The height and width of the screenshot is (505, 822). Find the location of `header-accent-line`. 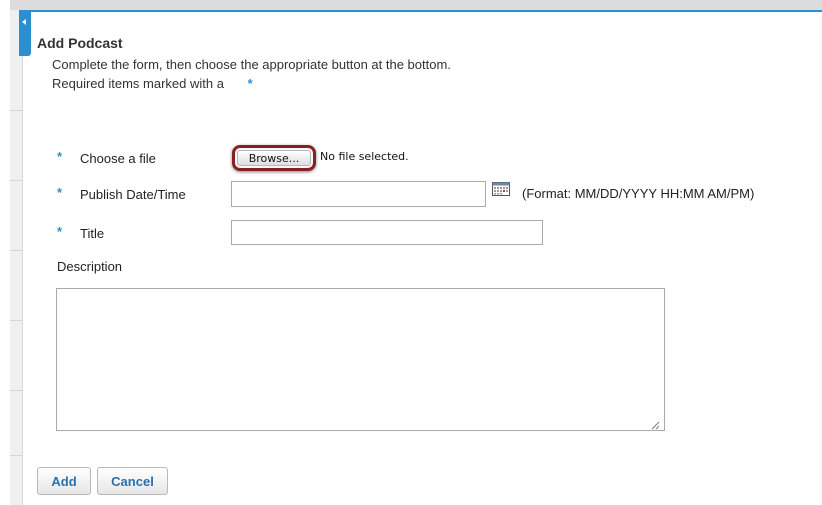

header-accent-line is located at coordinates (422, 11).